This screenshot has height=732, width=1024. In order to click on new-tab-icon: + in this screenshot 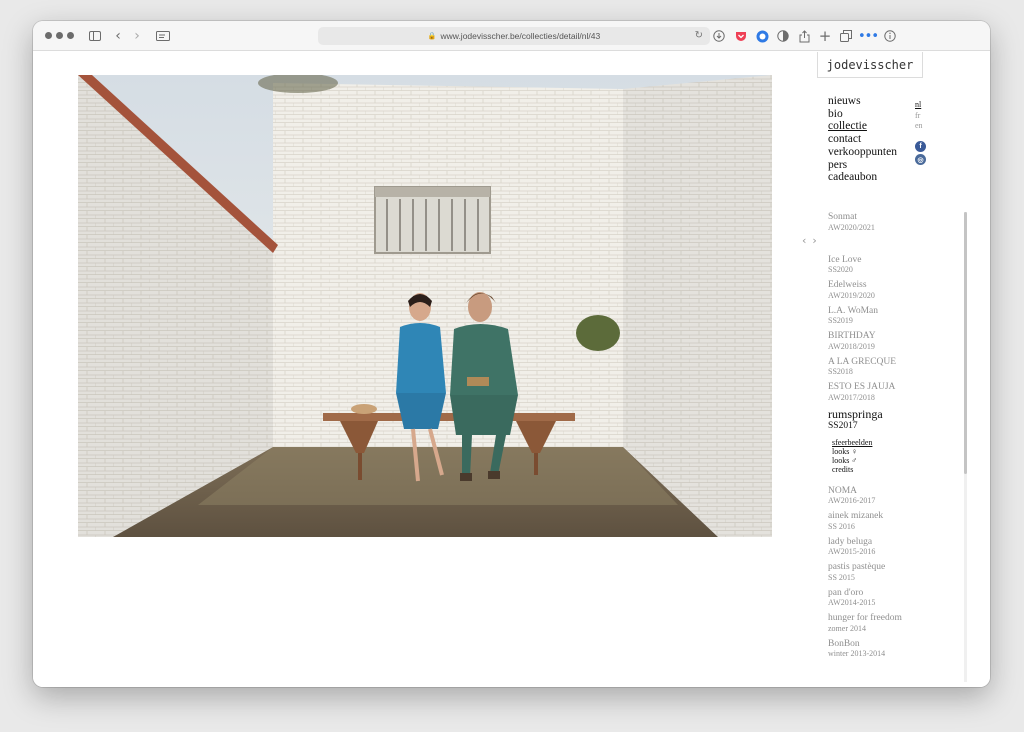, I will do `click(825, 36)`.